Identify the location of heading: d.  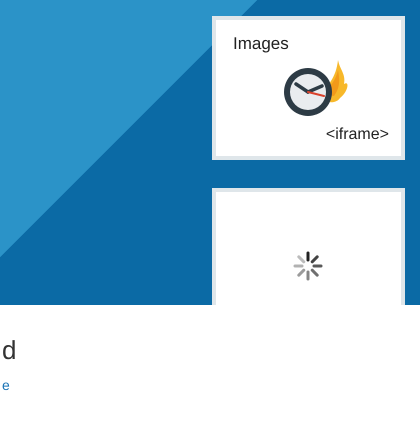
(10, 350).